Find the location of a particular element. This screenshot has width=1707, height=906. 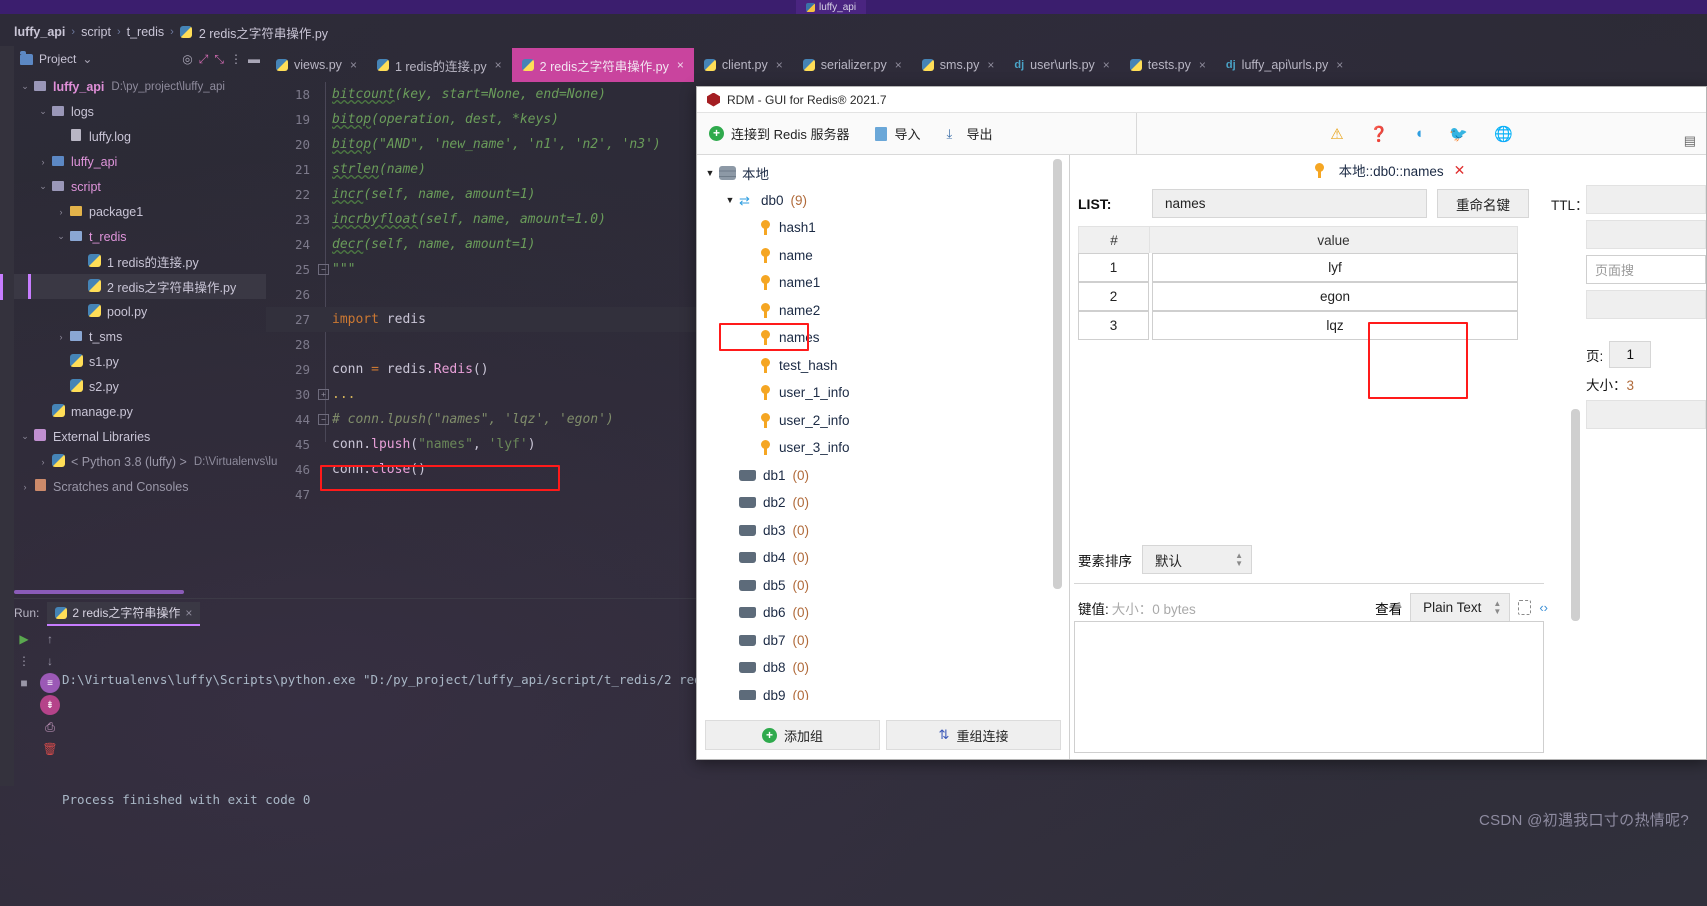

delete-icon: 🗑 is located at coordinates (50, 749).